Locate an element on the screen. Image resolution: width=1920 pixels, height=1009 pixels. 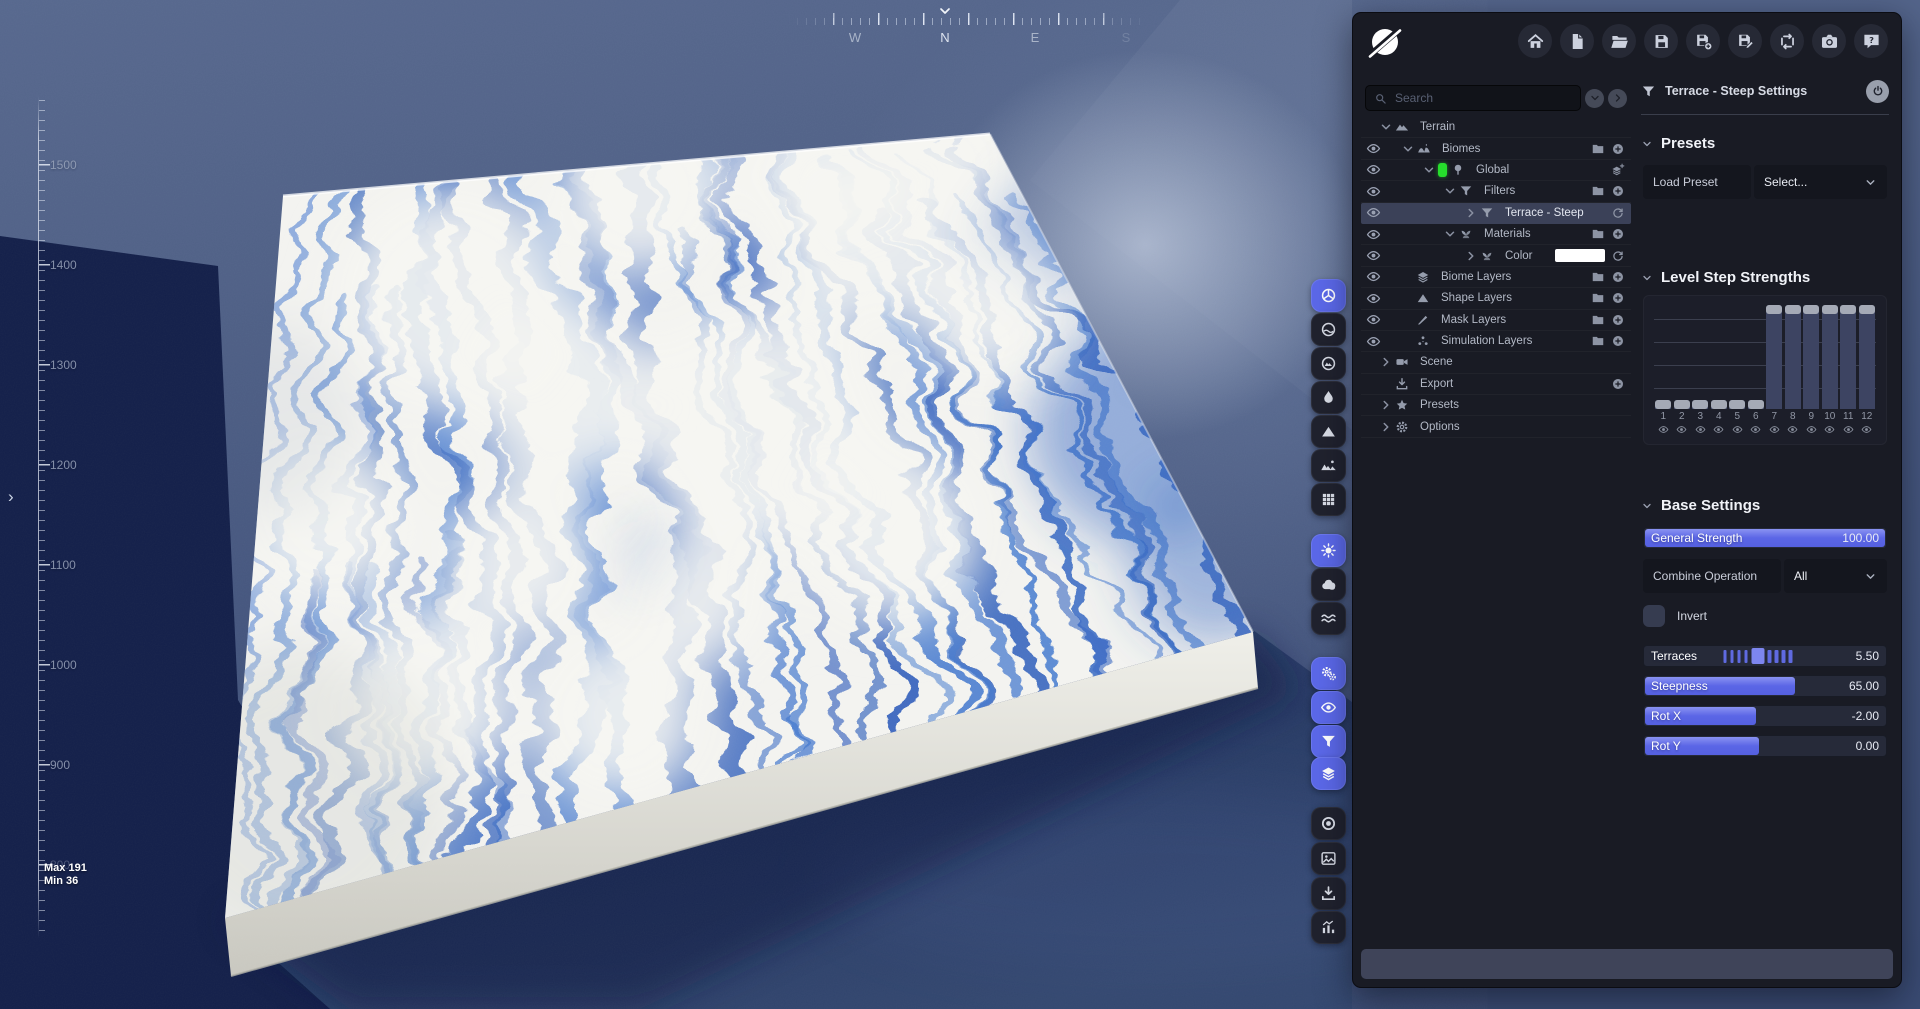
auto-rebuild-button is located at coordinates (1328, 673).